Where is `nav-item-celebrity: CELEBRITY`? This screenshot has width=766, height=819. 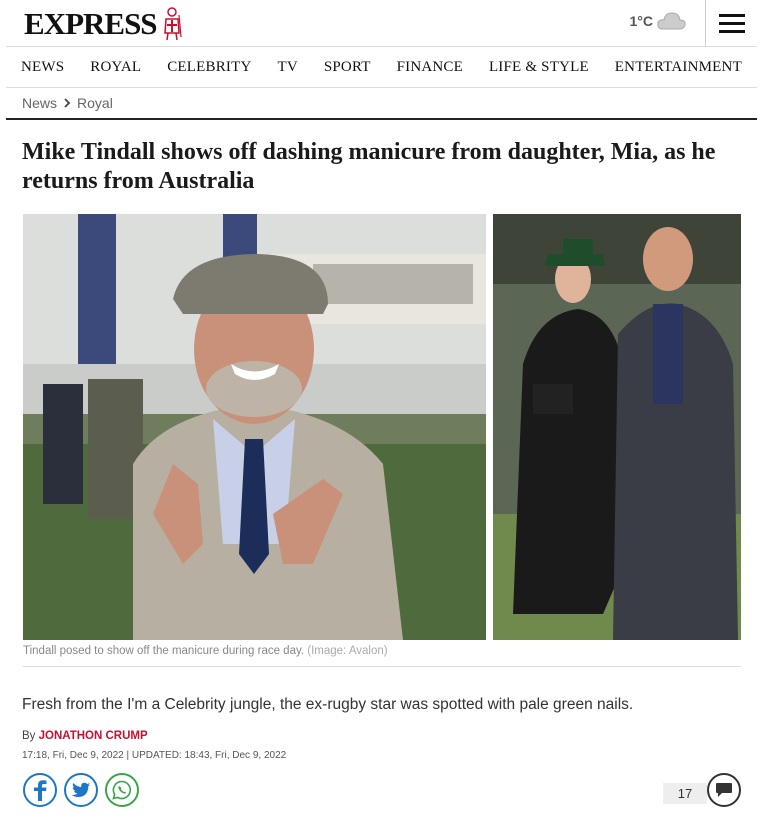 nav-item-celebrity: CELEBRITY is located at coordinates (209, 67).